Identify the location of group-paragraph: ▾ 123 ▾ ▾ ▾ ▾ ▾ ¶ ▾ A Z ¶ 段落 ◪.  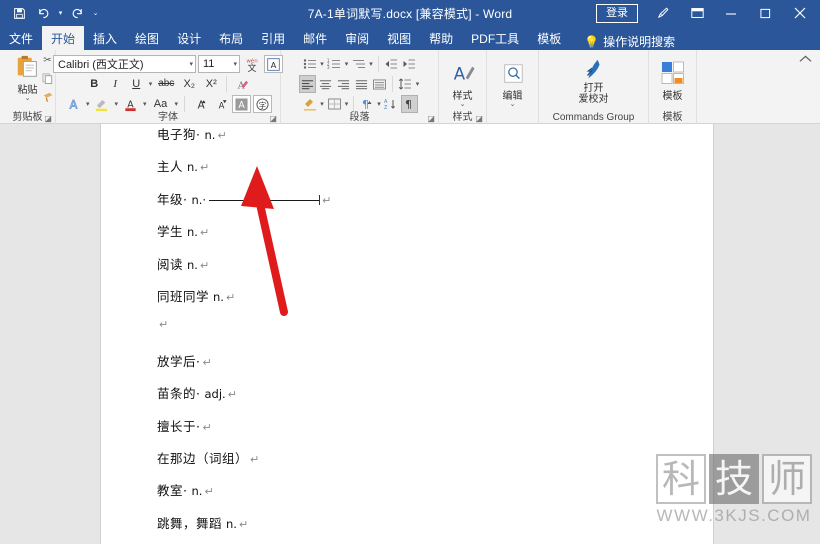
(360, 87).